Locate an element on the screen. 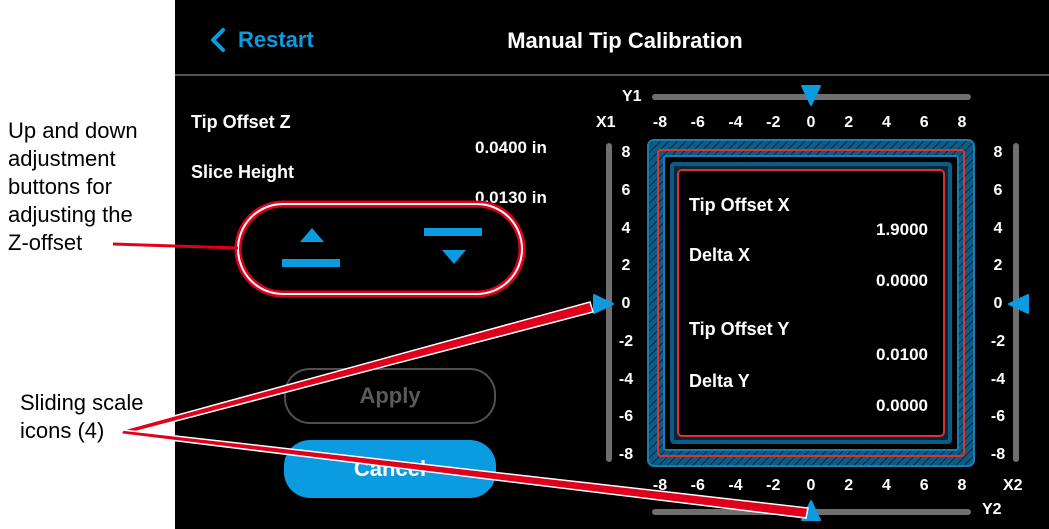 This screenshot has width=1049, height=529. callout-line: icons (4) is located at coordinates (62, 430).